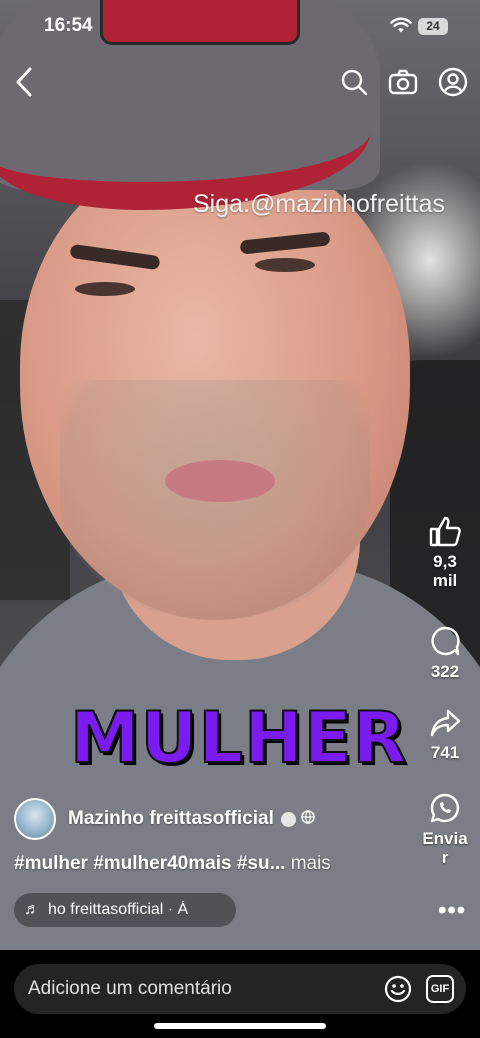 The height and width of the screenshot is (1038, 480). Describe the element at coordinates (105, 289) in the screenshot. I see `left-eye` at that location.